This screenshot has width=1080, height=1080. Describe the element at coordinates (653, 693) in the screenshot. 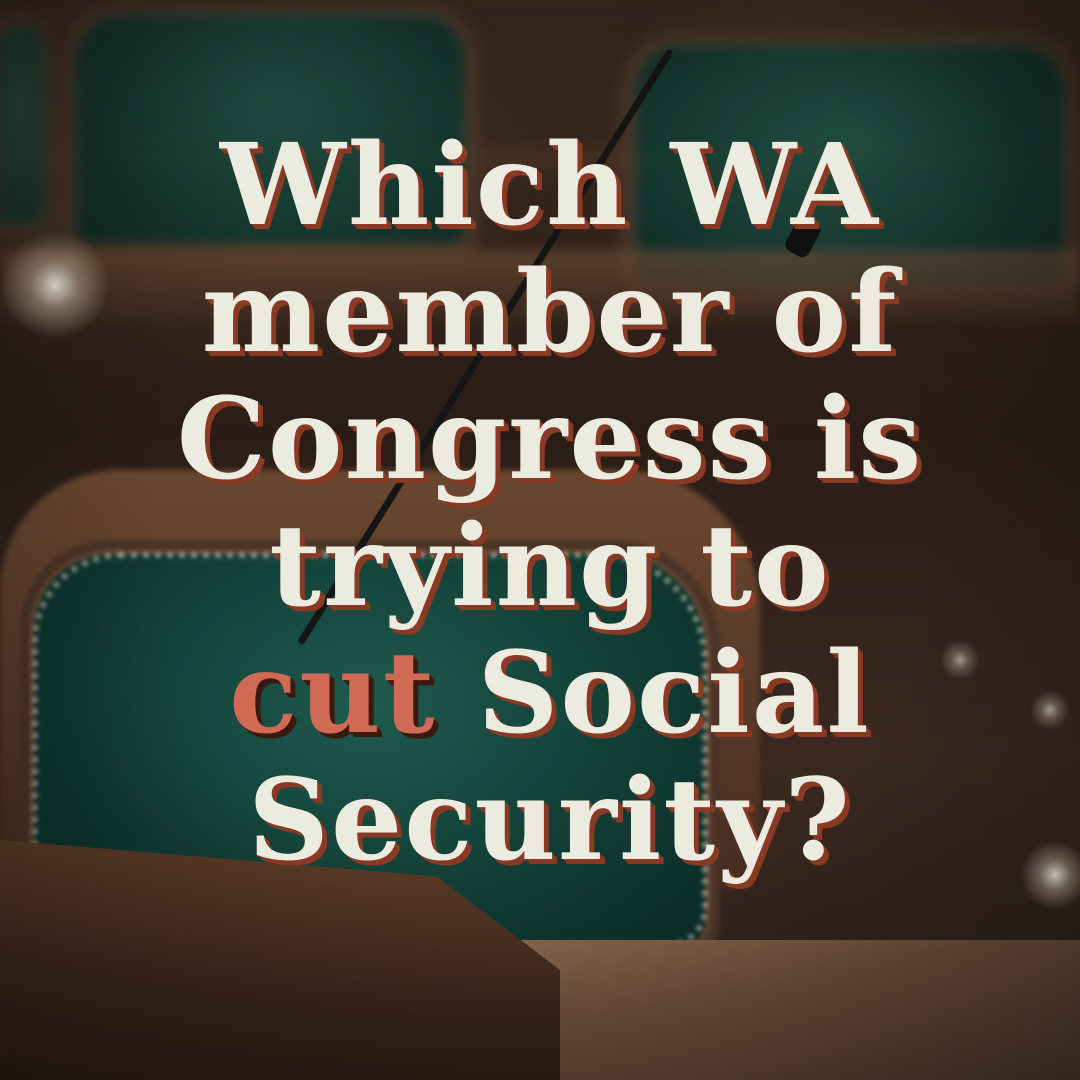

I see `headline-line-5-rest: Social` at that location.